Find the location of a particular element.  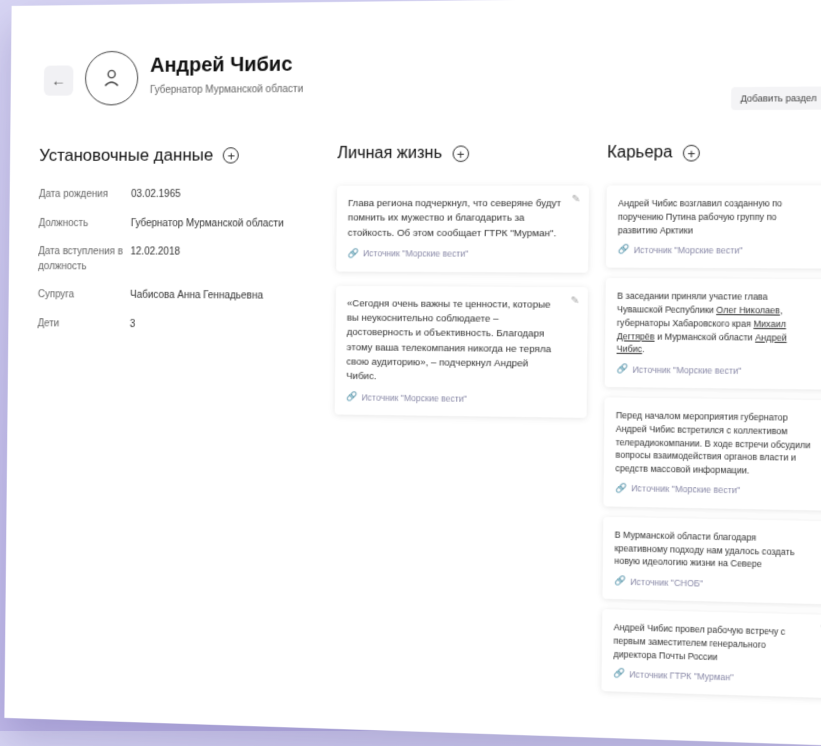

fact-row: Должность Губернатор Мурманской области is located at coordinates (180, 224).